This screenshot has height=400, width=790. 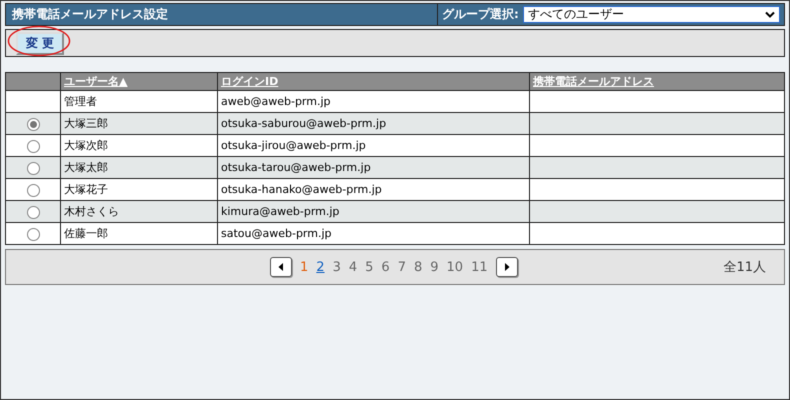 I want to click on previous-page-button, so click(x=281, y=267).